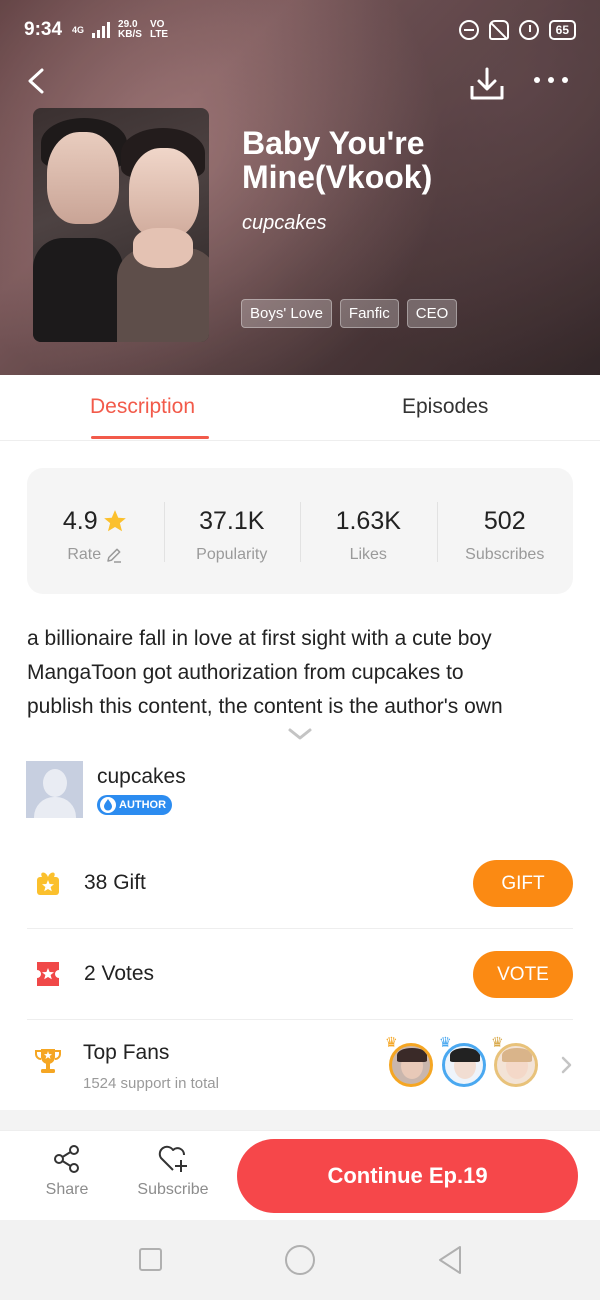  What do you see at coordinates (232, 520) in the screenshot?
I see `popularity-value: 37.1K` at bounding box center [232, 520].